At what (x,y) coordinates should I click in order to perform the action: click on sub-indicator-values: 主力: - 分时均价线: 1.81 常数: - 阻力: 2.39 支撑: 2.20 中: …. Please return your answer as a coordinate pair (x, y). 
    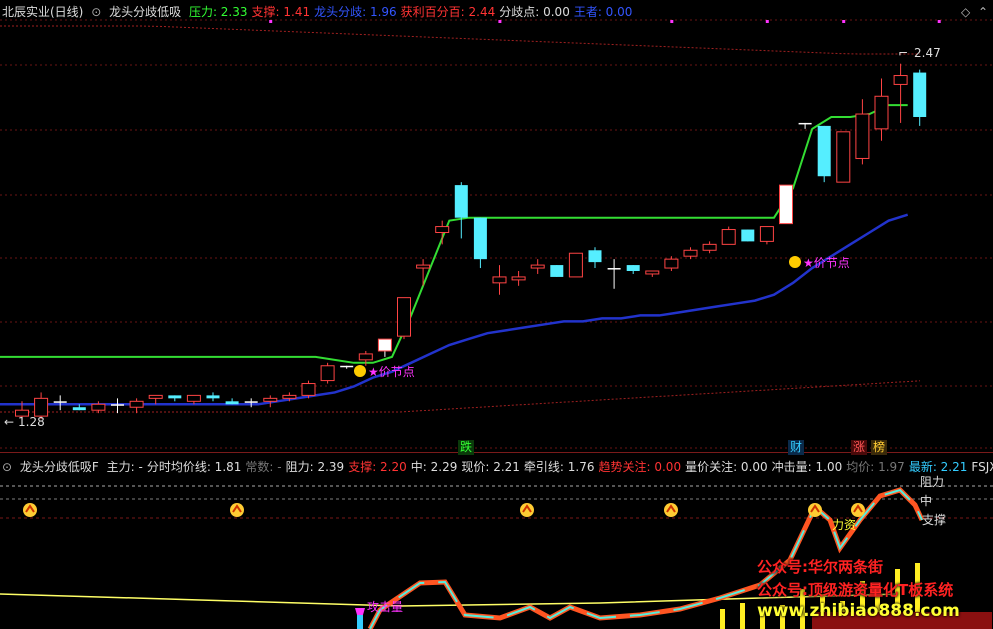
    Looking at the image, I should click on (550, 467).